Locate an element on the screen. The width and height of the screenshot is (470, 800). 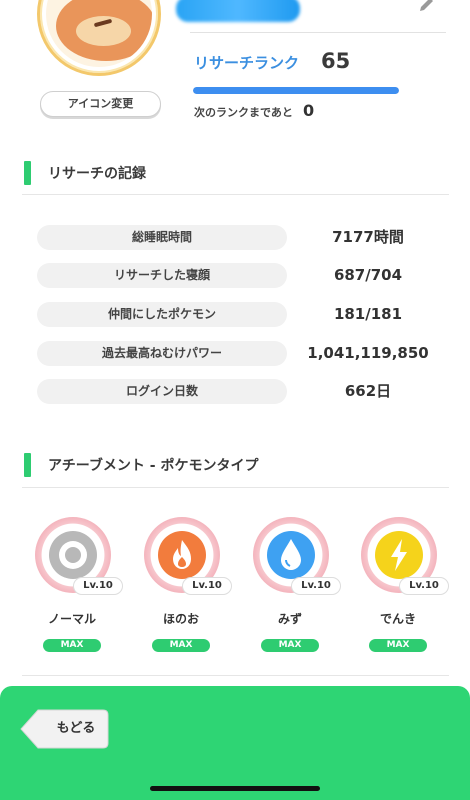
achievement-title: アチーブメント - ポケモンタイプ is located at coordinates (153, 466).